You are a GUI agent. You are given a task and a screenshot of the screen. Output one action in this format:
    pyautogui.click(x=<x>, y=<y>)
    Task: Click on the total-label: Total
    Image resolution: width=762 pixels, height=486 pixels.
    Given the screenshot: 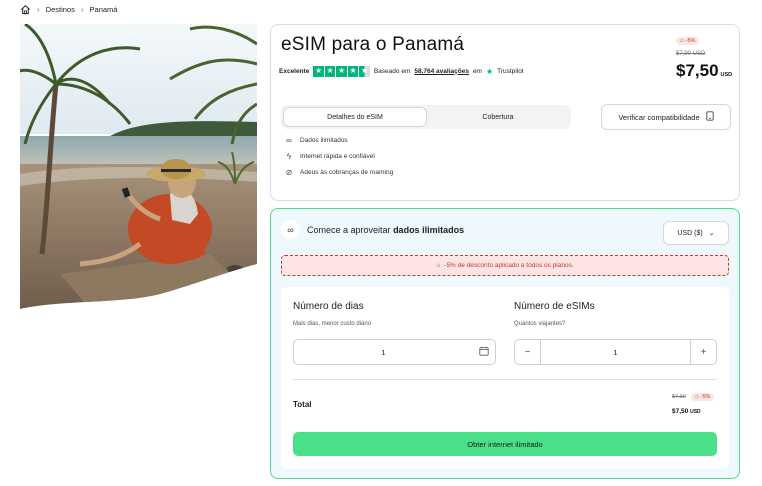 What is the action you would take?
    pyautogui.click(x=302, y=404)
    